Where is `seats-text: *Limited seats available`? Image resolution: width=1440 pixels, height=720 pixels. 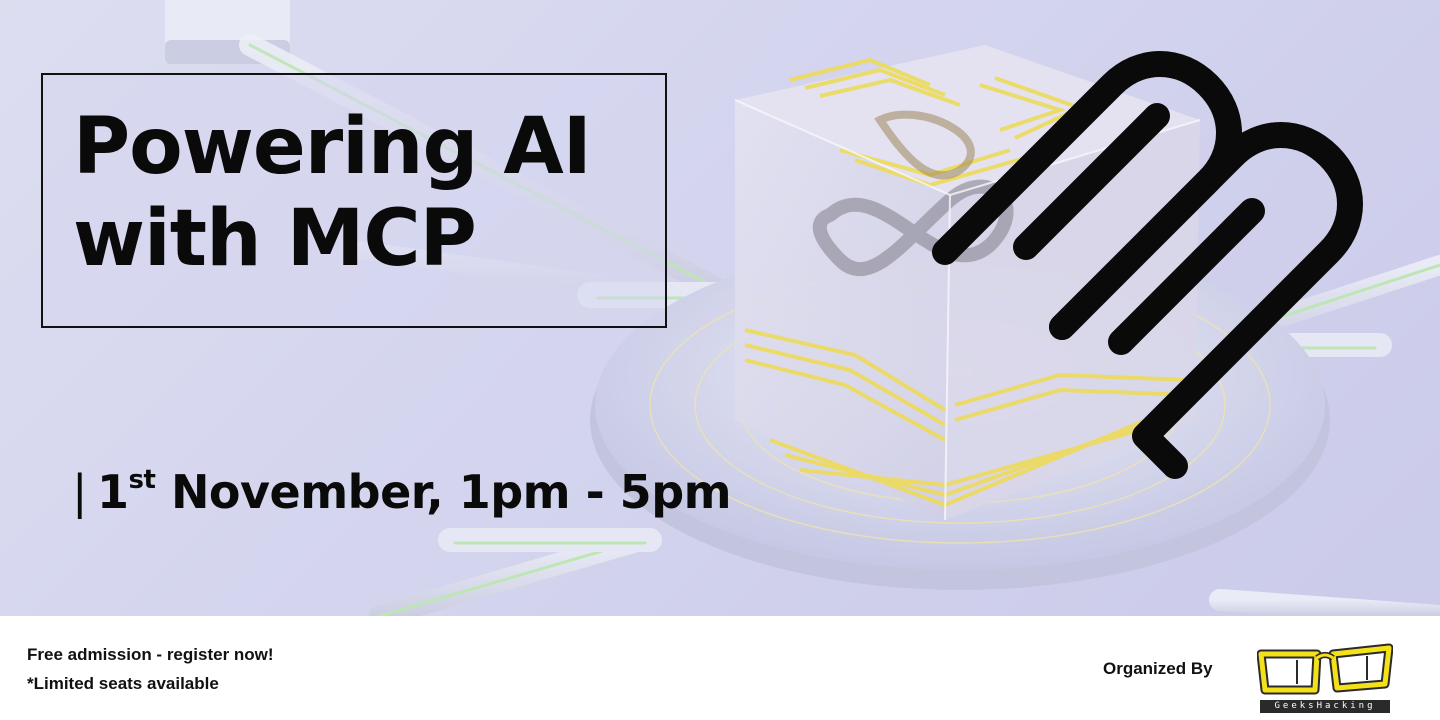 seats-text: *Limited seats available is located at coordinates (123, 683).